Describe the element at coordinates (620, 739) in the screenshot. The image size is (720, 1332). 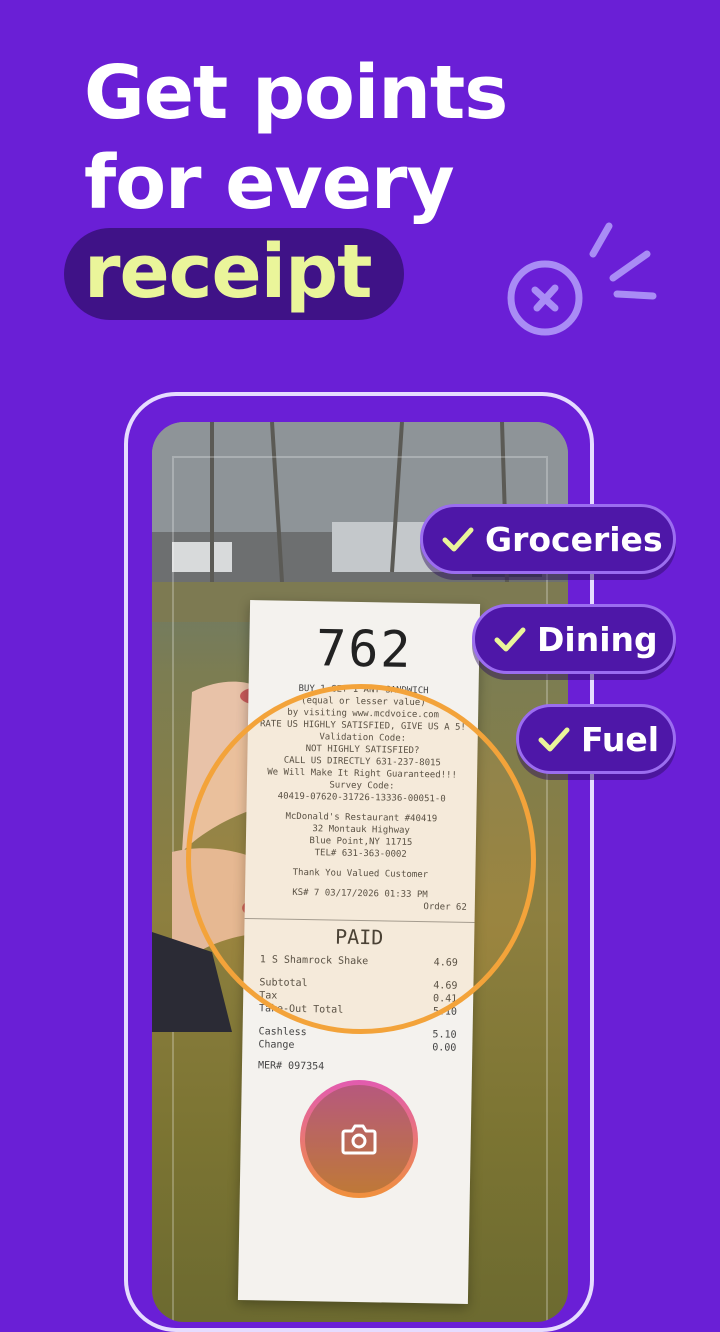
I see `tag-label: Fuel` at that location.